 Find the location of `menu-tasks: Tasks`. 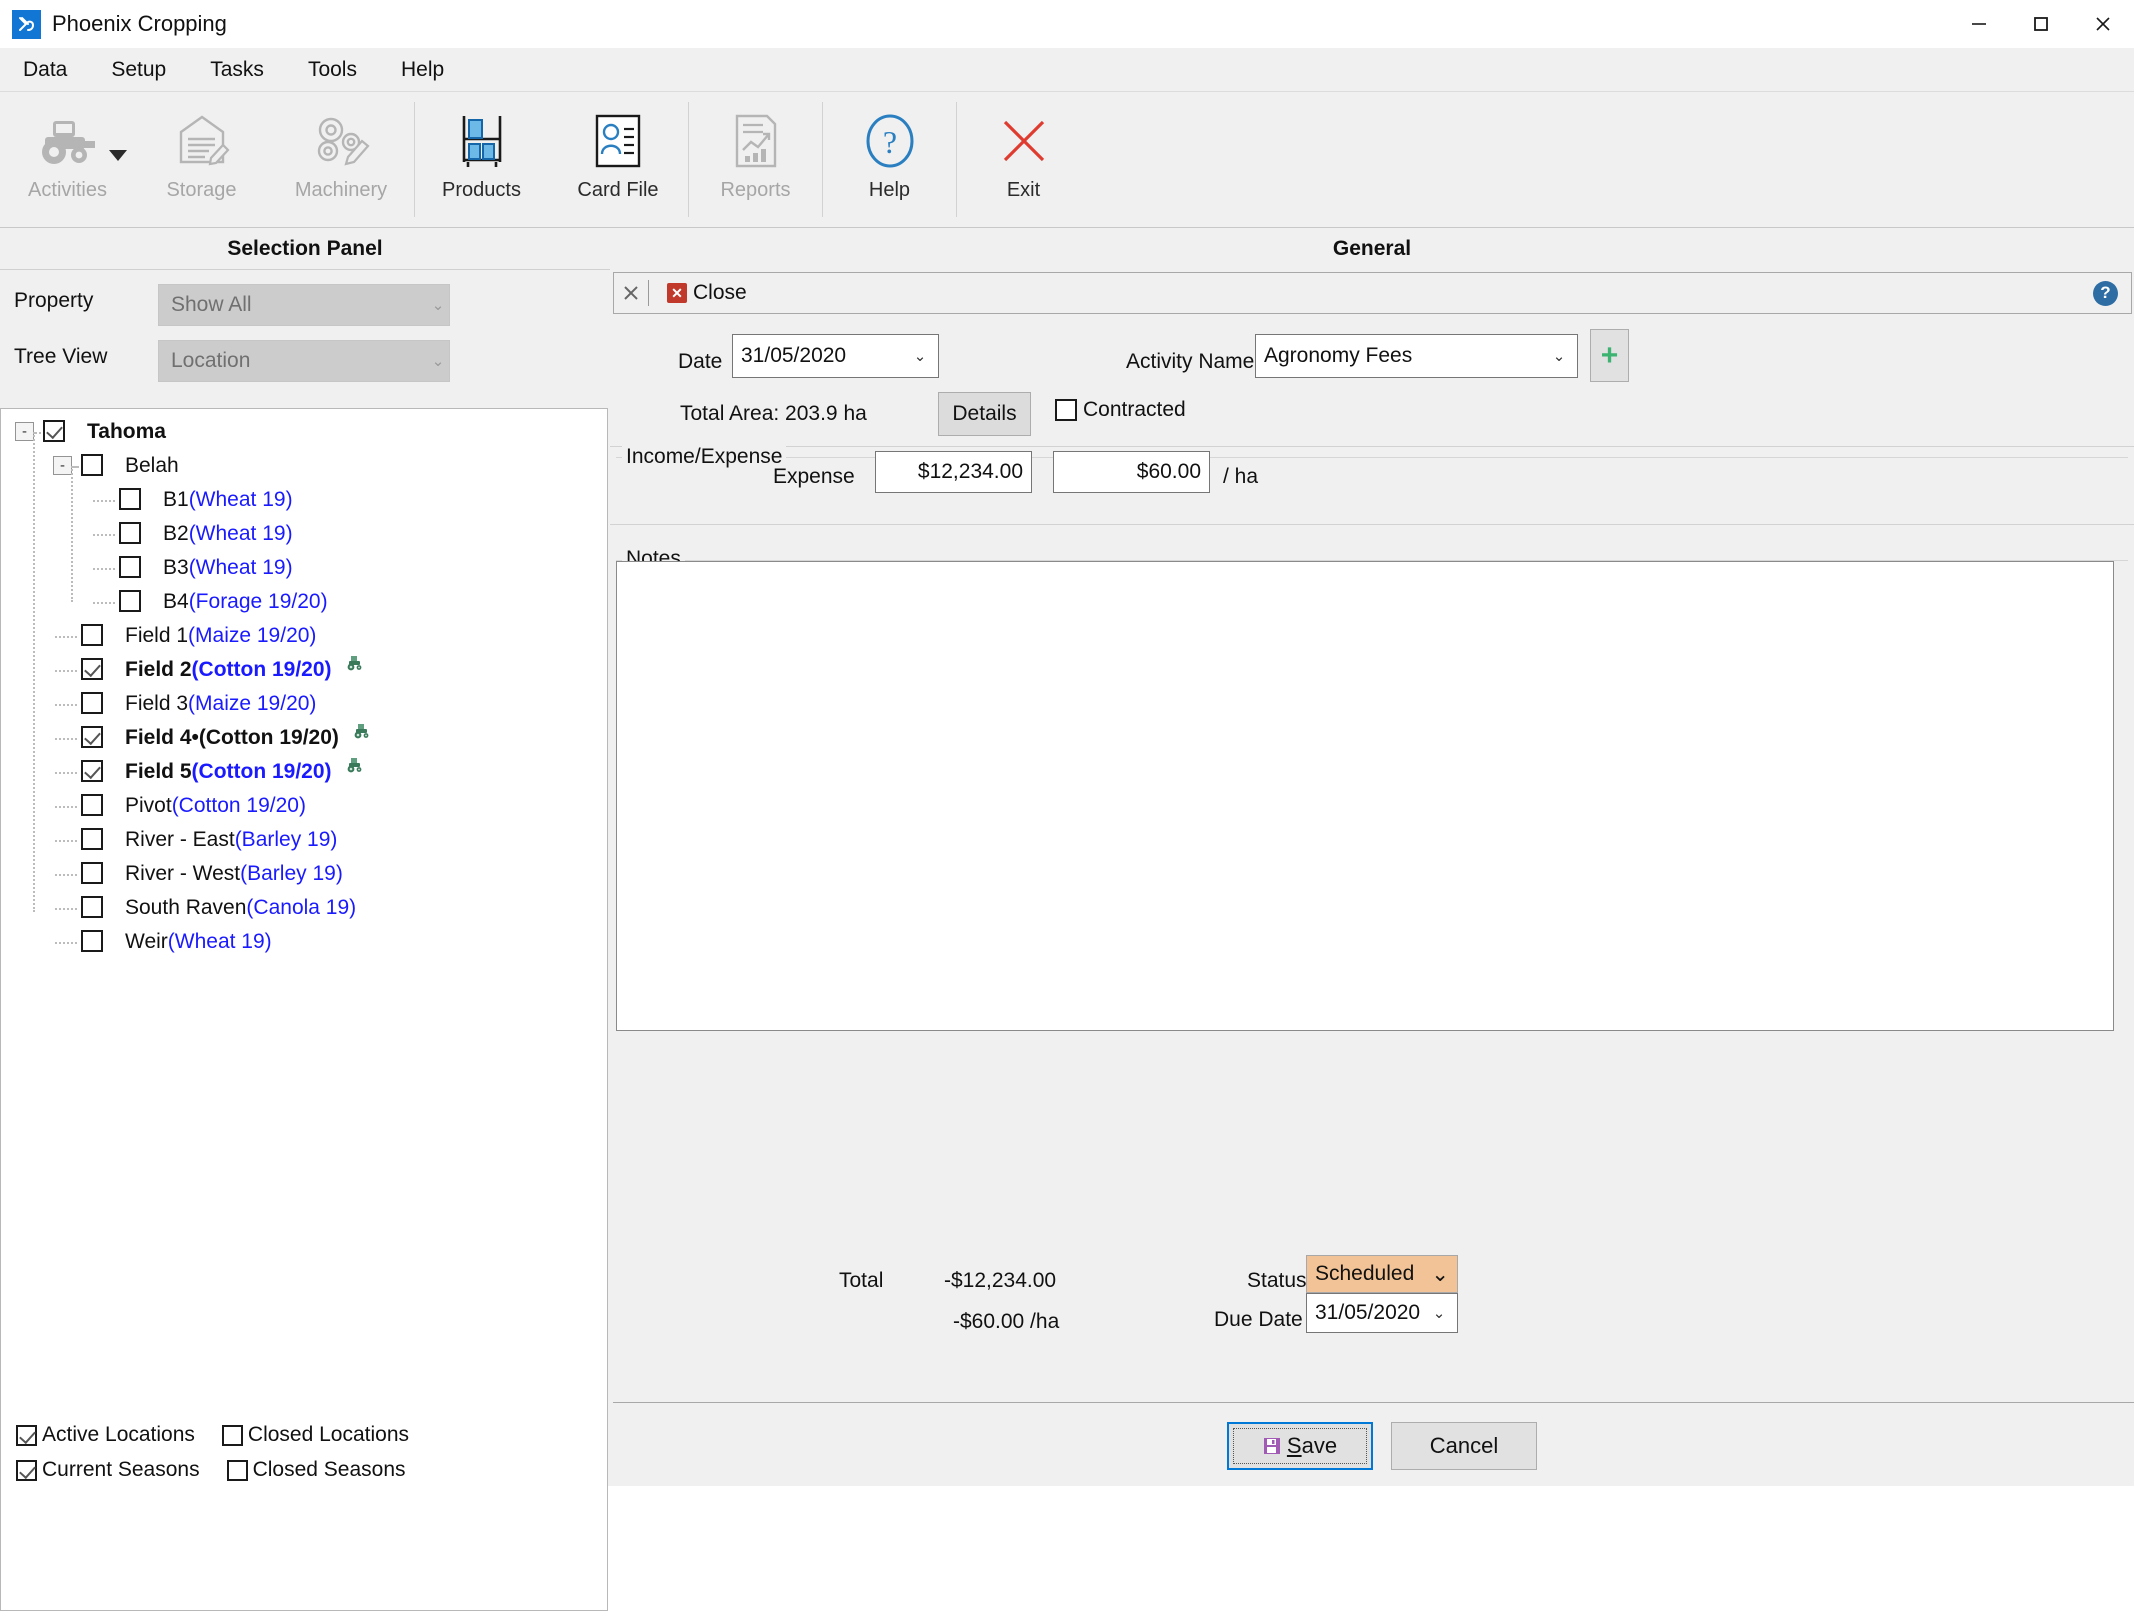

menu-tasks: Tasks is located at coordinates (237, 70).